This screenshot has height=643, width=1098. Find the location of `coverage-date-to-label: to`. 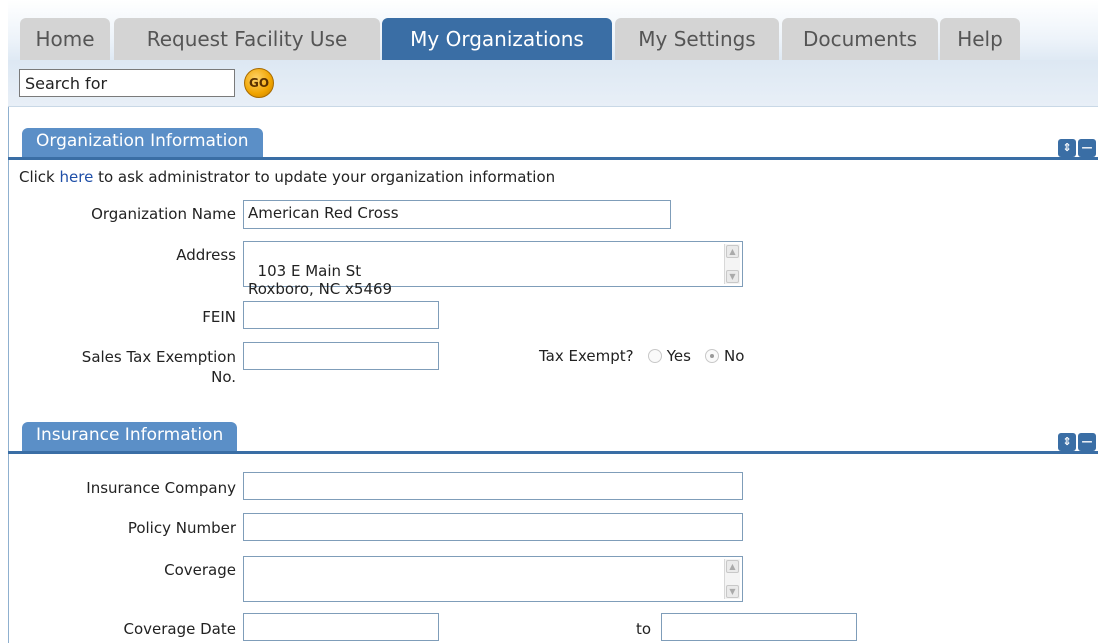

coverage-date-to-label: to is located at coordinates (644, 629).